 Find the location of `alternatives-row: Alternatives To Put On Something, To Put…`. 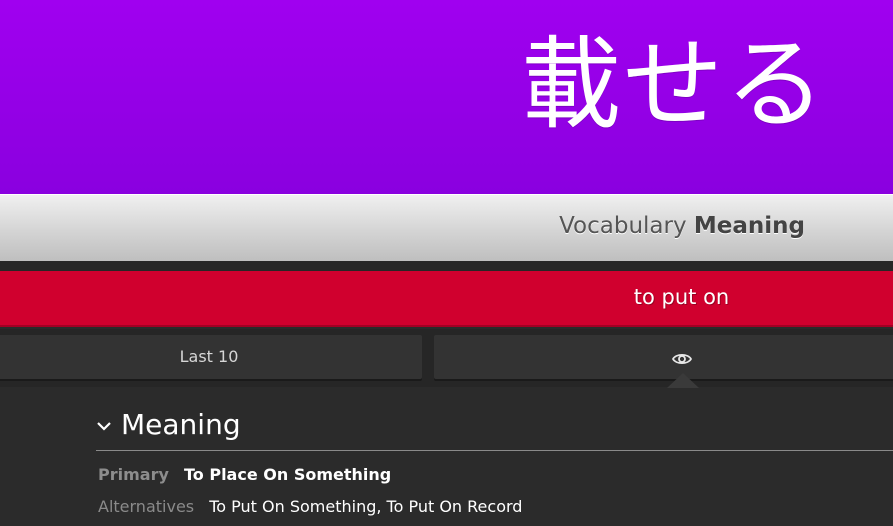

alternatives-row: Alternatives To Put On Something, To Put… is located at coordinates (310, 506).